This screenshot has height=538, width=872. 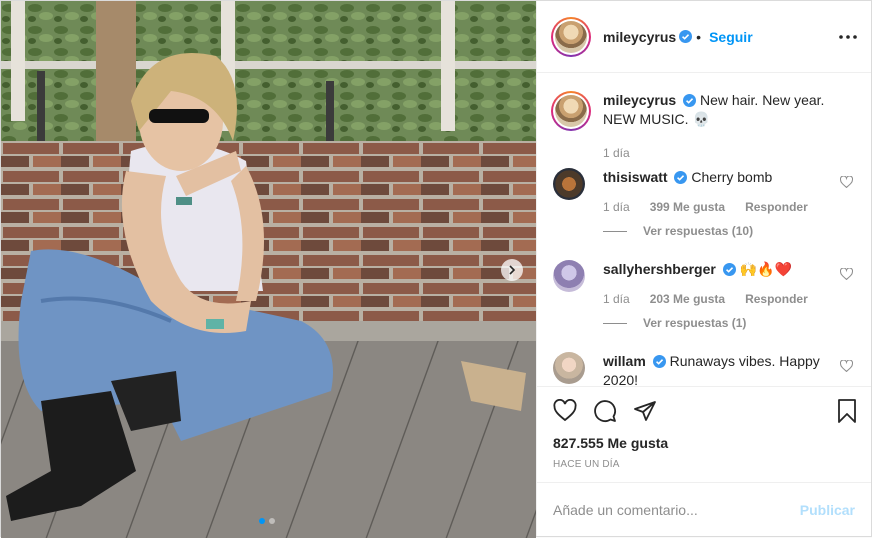 What do you see at coordinates (827, 510) in the screenshot?
I see `publish-button: Publicar` at bounding box center [827, 510].